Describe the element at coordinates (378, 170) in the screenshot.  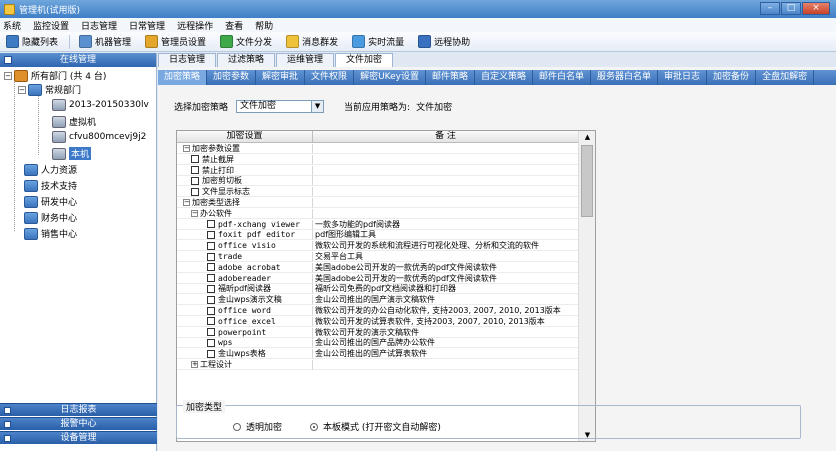
I see `table-row: 禁止打印` at that location.